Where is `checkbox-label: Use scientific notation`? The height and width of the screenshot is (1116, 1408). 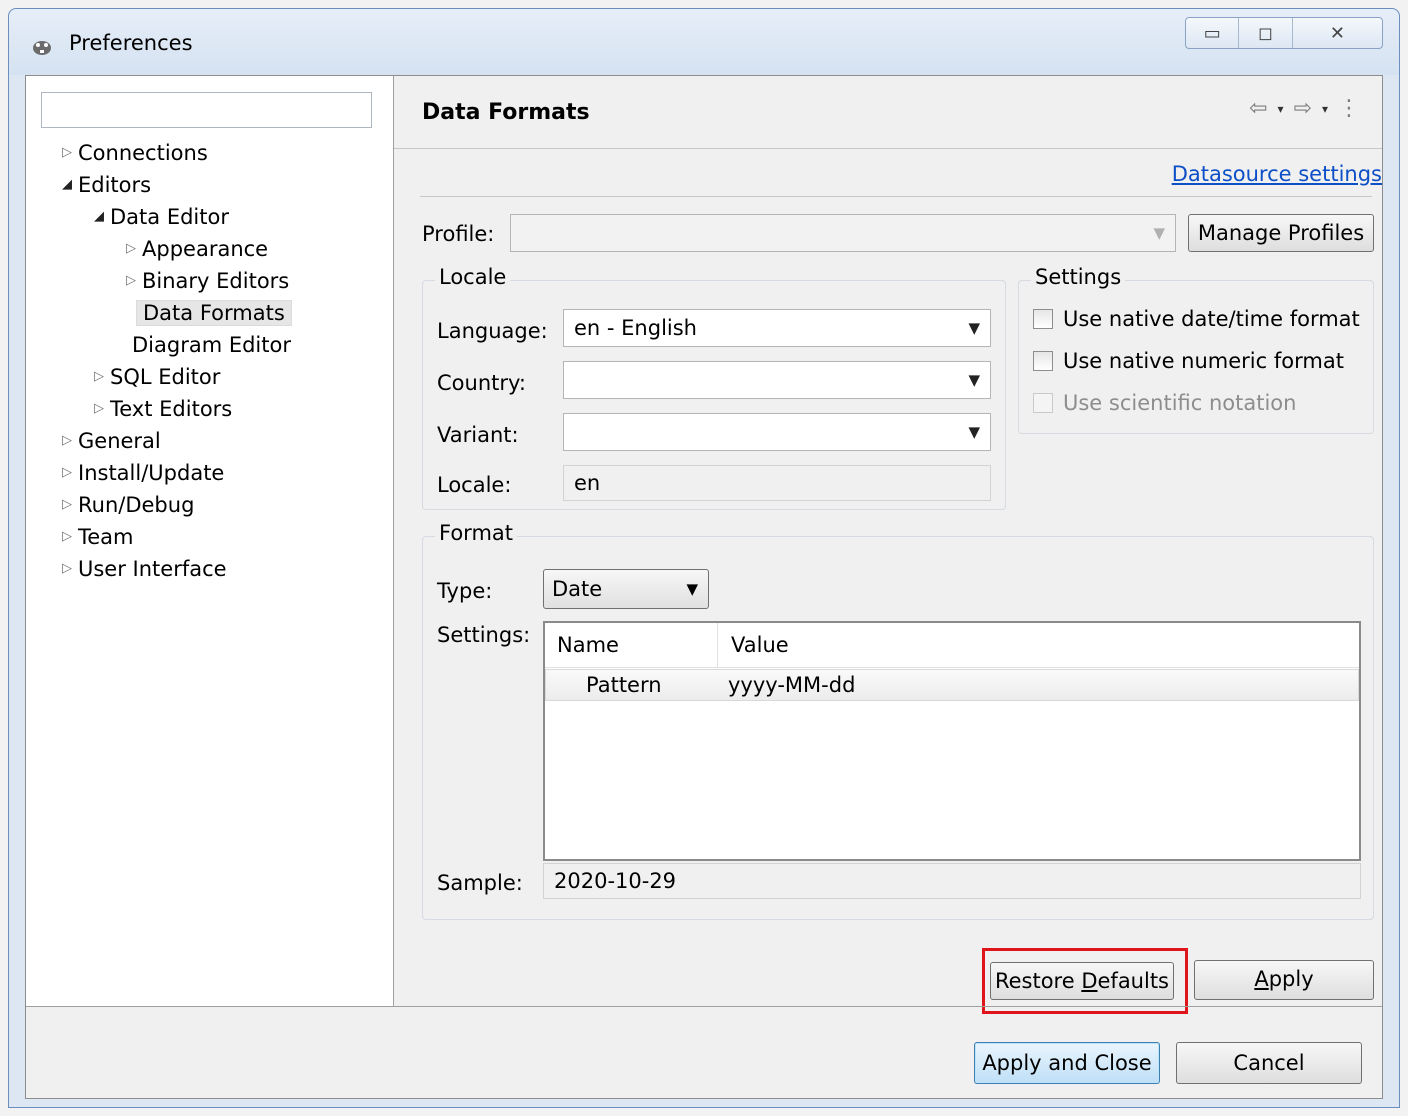
checkbox-label: Use scientific notation is located at coordinates (1180, 403).